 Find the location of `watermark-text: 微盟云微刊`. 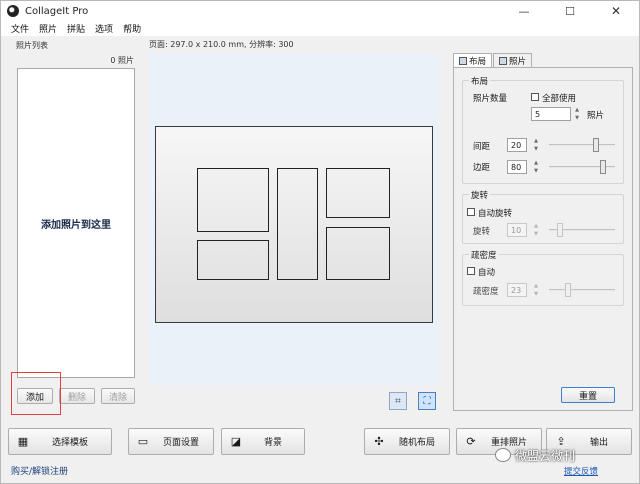

watermark-text: 微盟云微刊 is located at coordinates (545, 456).